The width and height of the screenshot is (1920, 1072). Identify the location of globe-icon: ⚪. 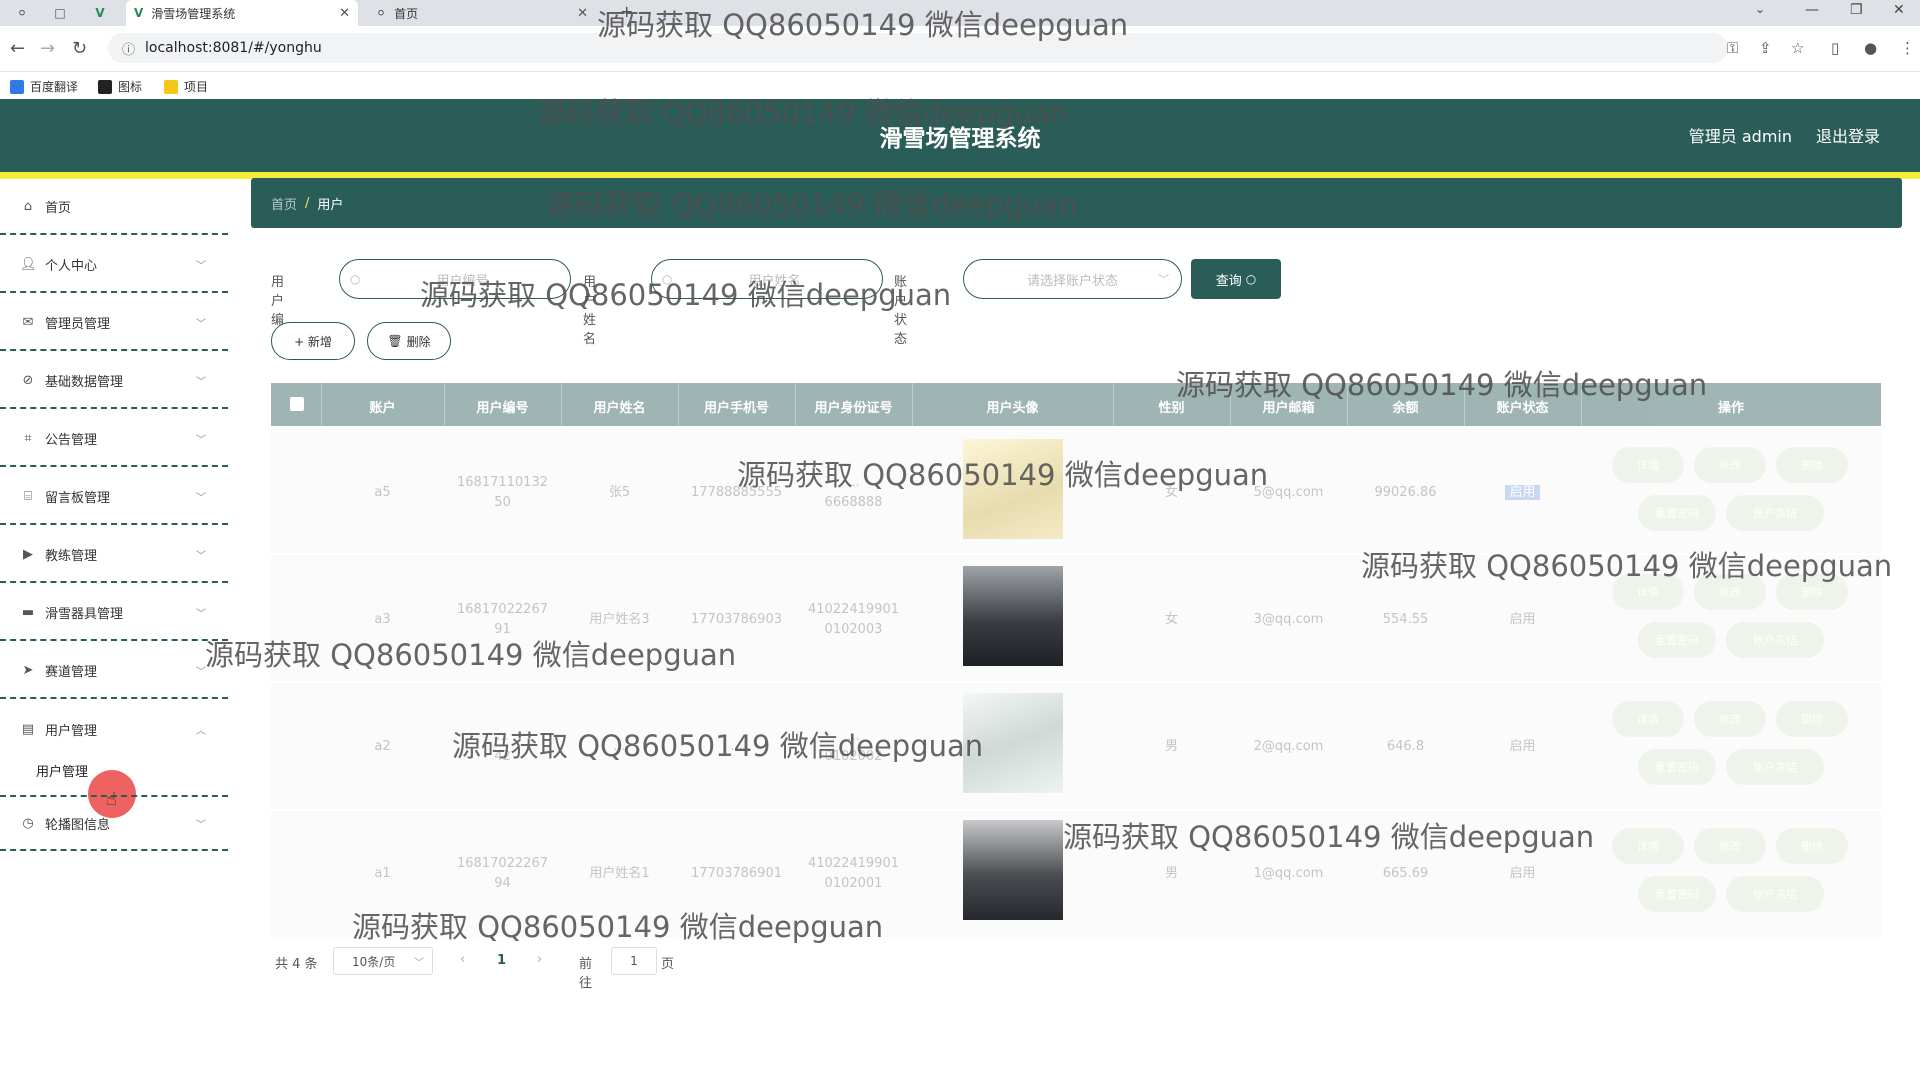
(381, 13).